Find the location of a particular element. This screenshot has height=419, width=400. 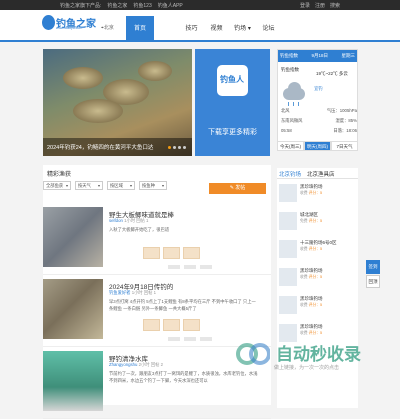

weather-tab-today: 今天(周三) is located at coordinates (290, 146).